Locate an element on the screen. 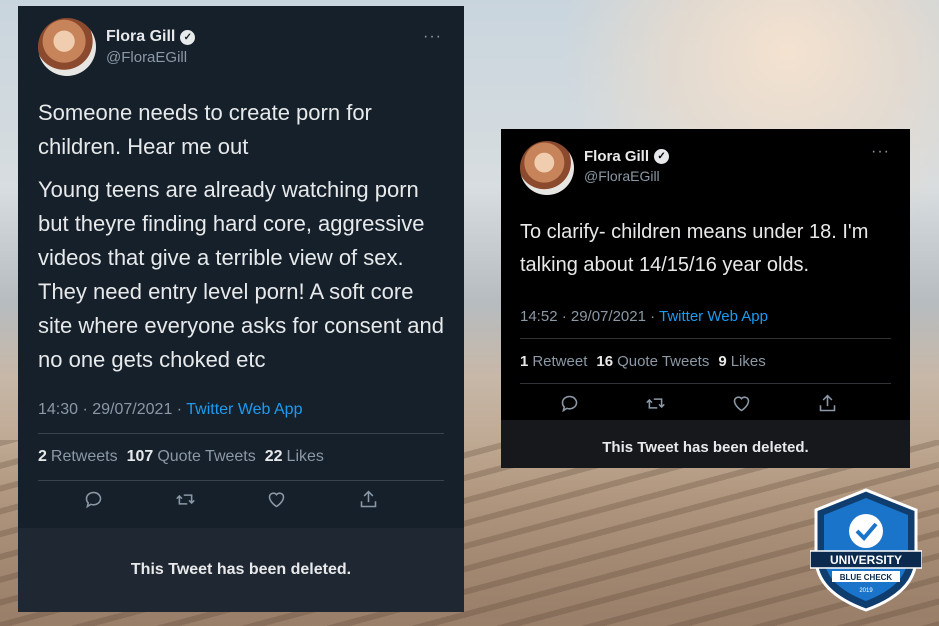 Image resolution: width=939 pixels, height=626 pixels. badge-title: UNIVERSITY is located at coordinates (866, 560).